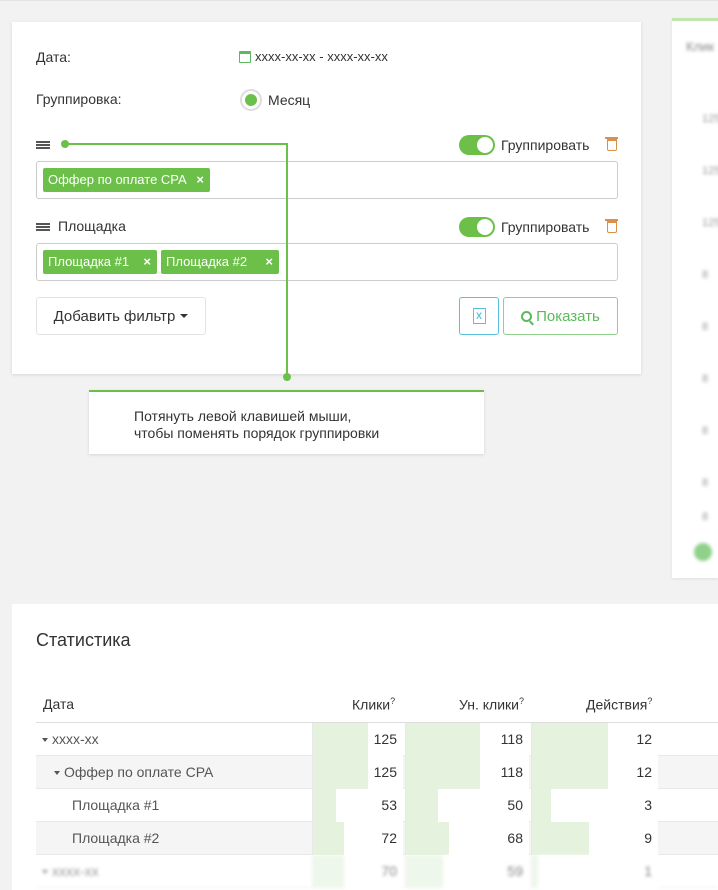 The width and height of the screenshot is (718, 890). I want to click on col-date-header: Дата, so click(58, 704).